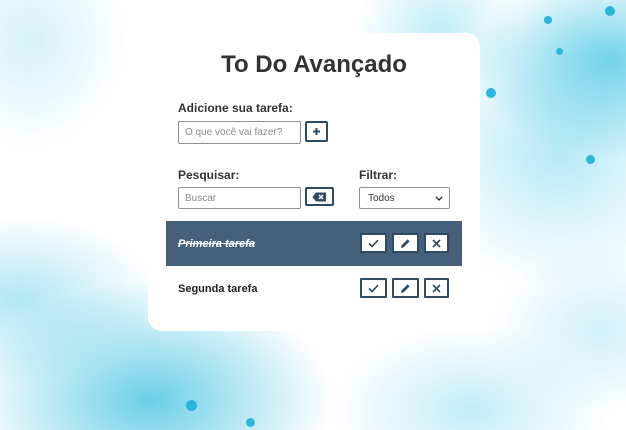 This screenshot has height=430, width=626. What do you see at coordinates (235, 108) in the screenshot?
I see `add-task-label: Adicione sua tarefa:` at bounding box center [235, 108].